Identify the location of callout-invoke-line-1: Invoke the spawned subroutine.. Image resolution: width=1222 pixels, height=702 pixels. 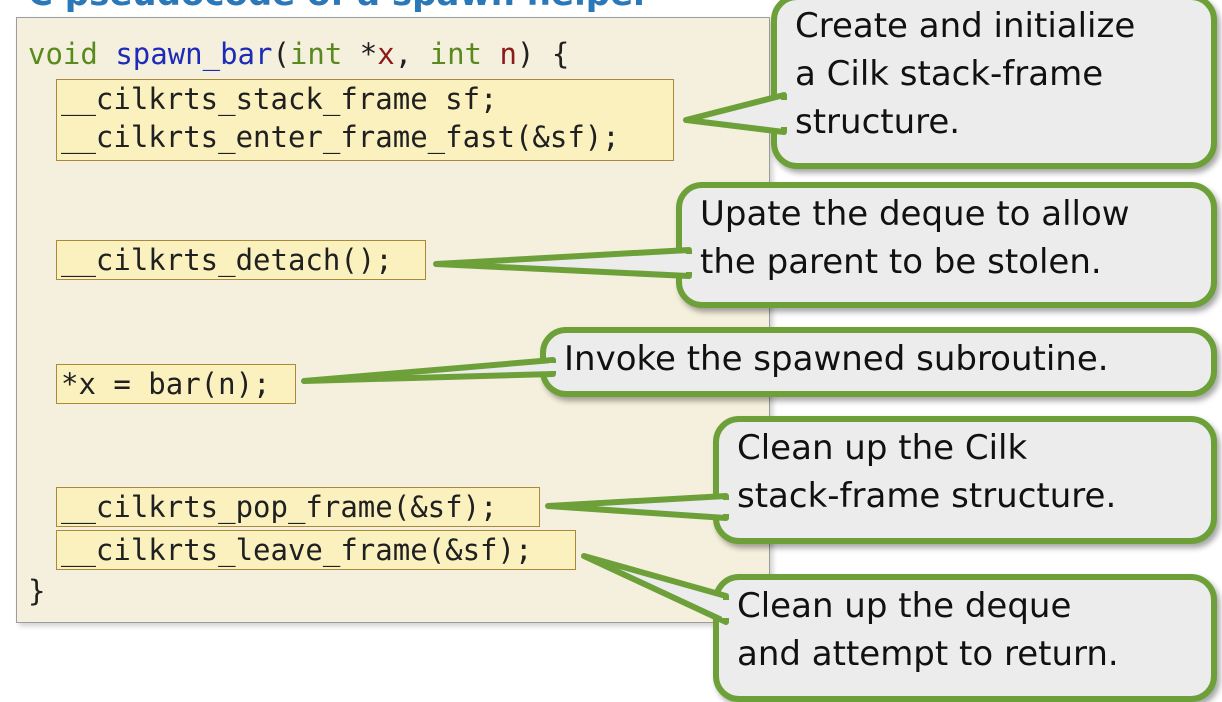
(836, 359).